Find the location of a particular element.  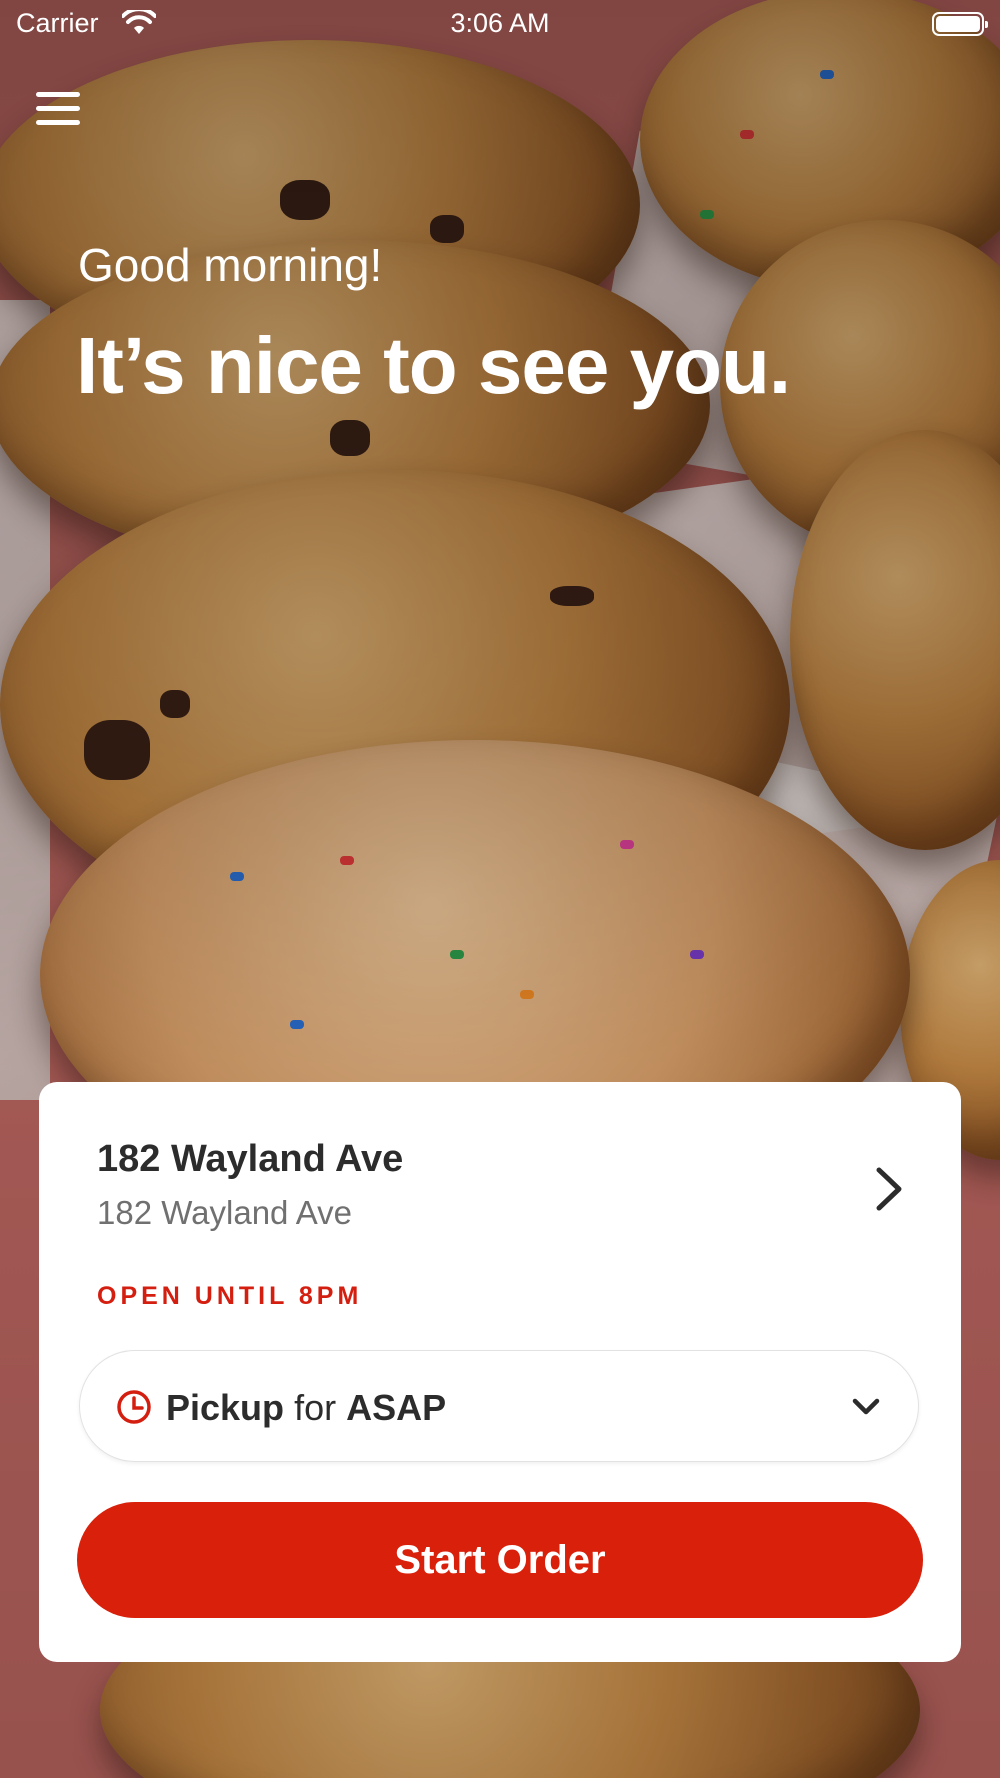

battery-icon is located at coordinates (960, 24).